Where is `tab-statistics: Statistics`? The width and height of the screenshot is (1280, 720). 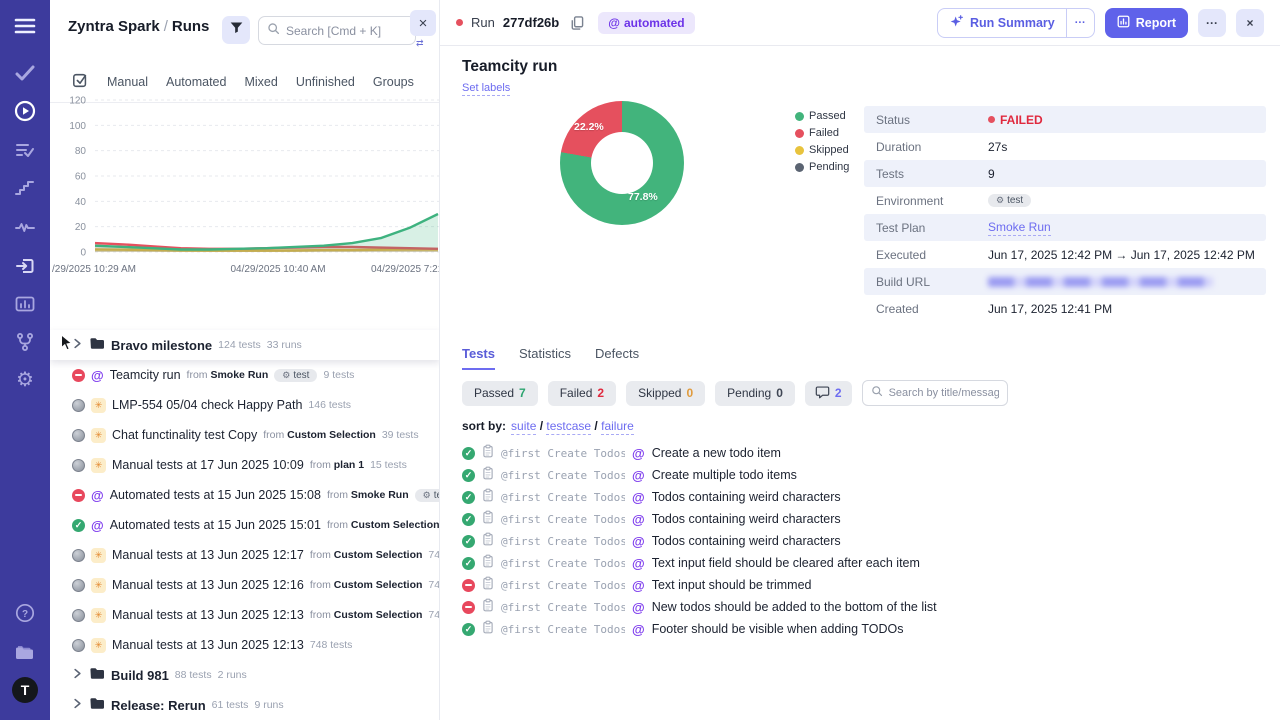 tab-statistics: Statistics is located at coordinates (545, 358).